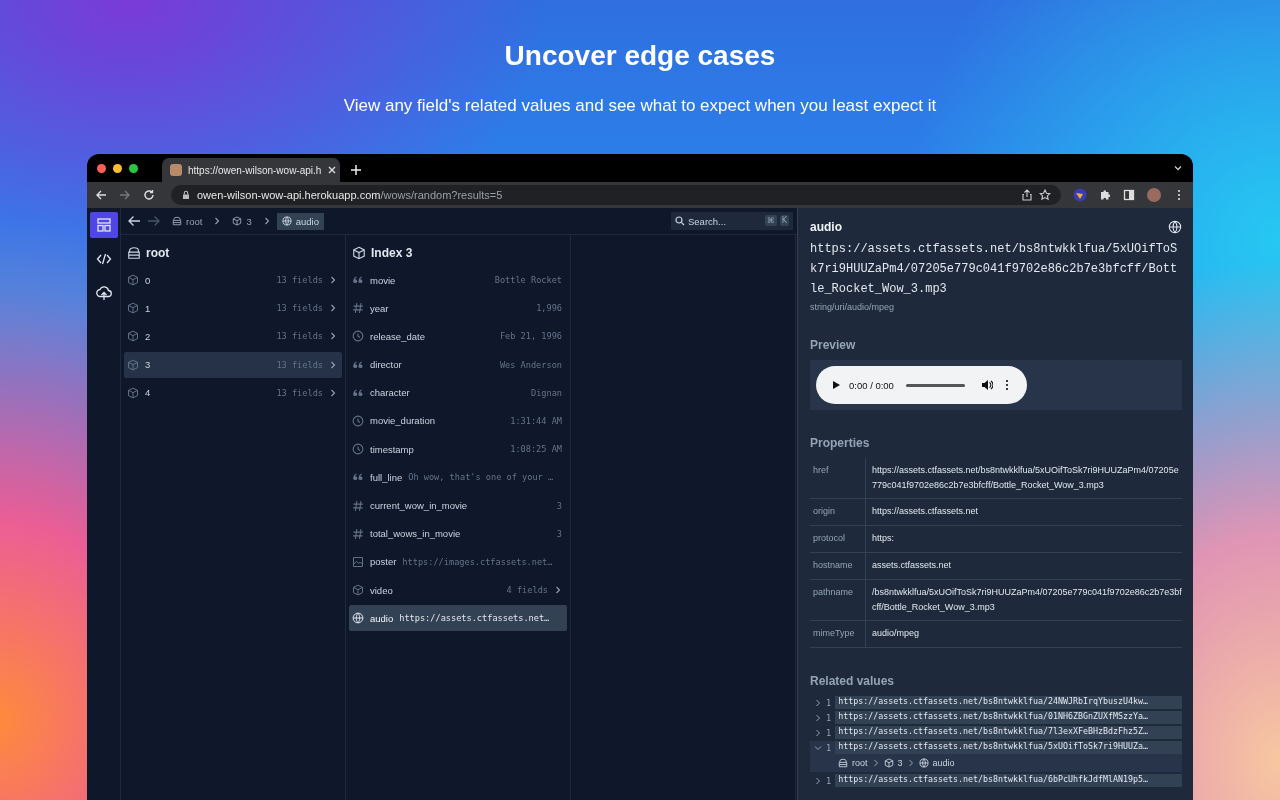 The image size is (1280, 800). I want to click on item-label: 3, so click(148, 365).